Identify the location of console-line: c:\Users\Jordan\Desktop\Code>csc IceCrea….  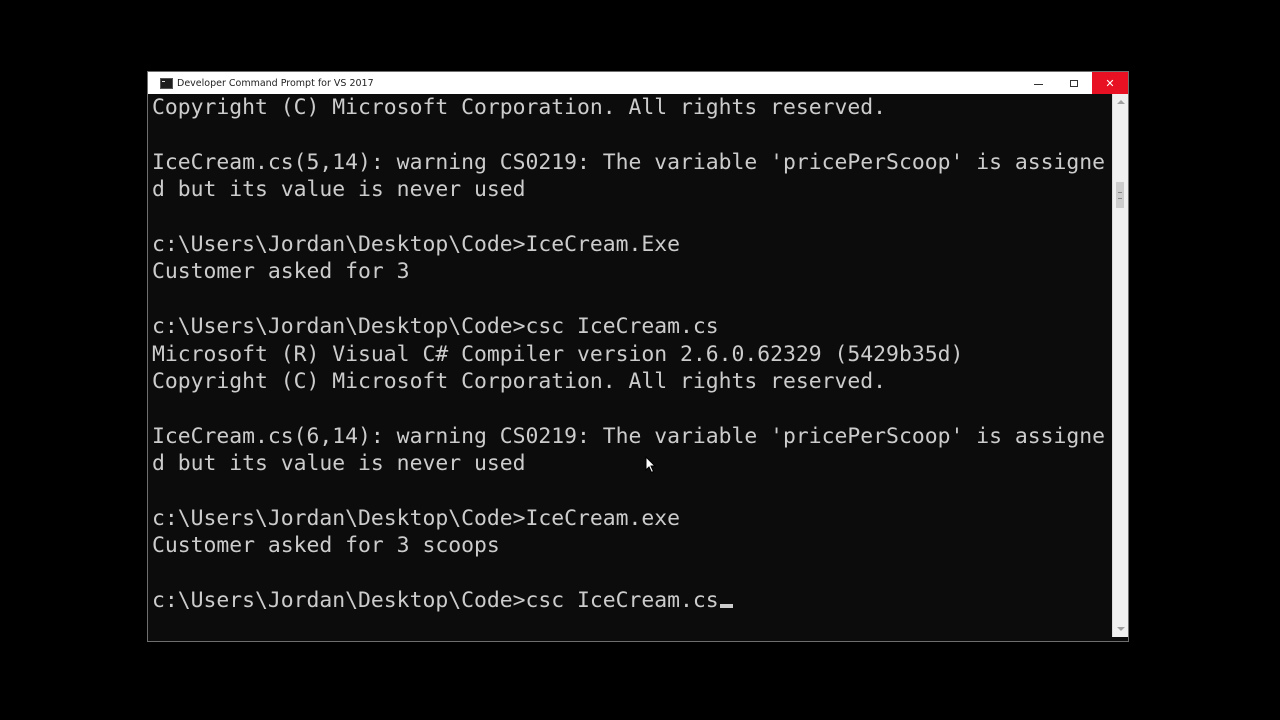
(435, 327).